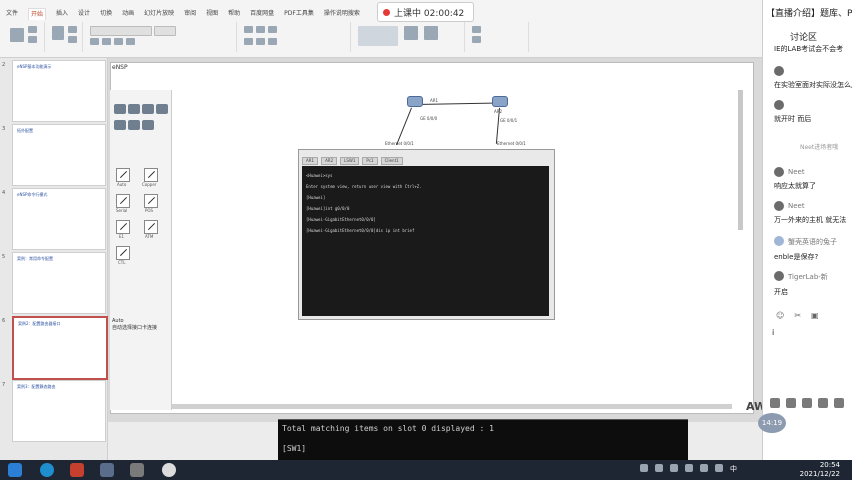 The image size is (852, 480). What do you see at coordinates (151, 227) in the screenshot?
I see `atm-cable-tool` at bounding box center [151, 227].